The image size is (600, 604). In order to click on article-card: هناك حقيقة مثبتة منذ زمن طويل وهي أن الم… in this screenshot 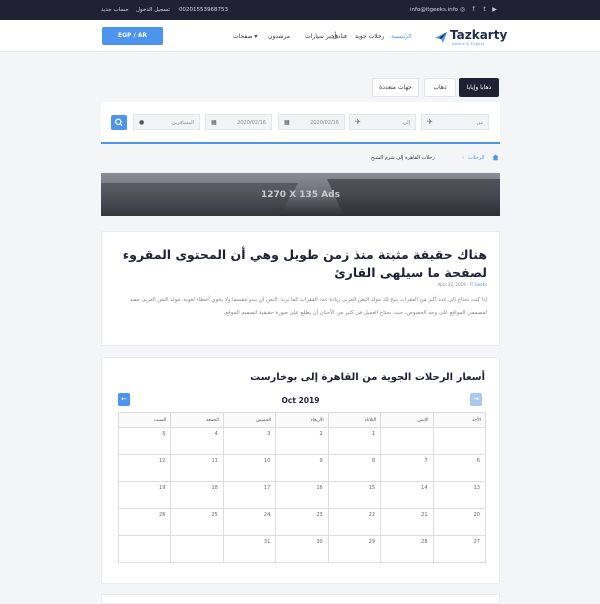, I will do `click(300, 288)`.